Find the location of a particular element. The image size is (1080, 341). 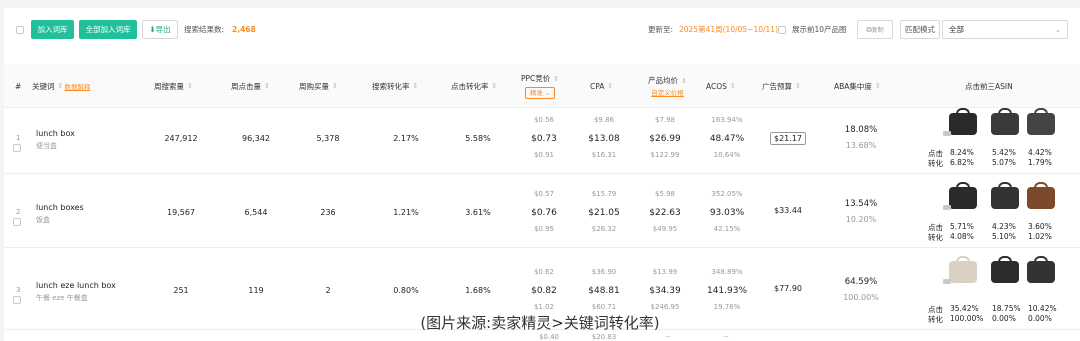

ctr-value: 1.68% is located at coordinates (478, 290).